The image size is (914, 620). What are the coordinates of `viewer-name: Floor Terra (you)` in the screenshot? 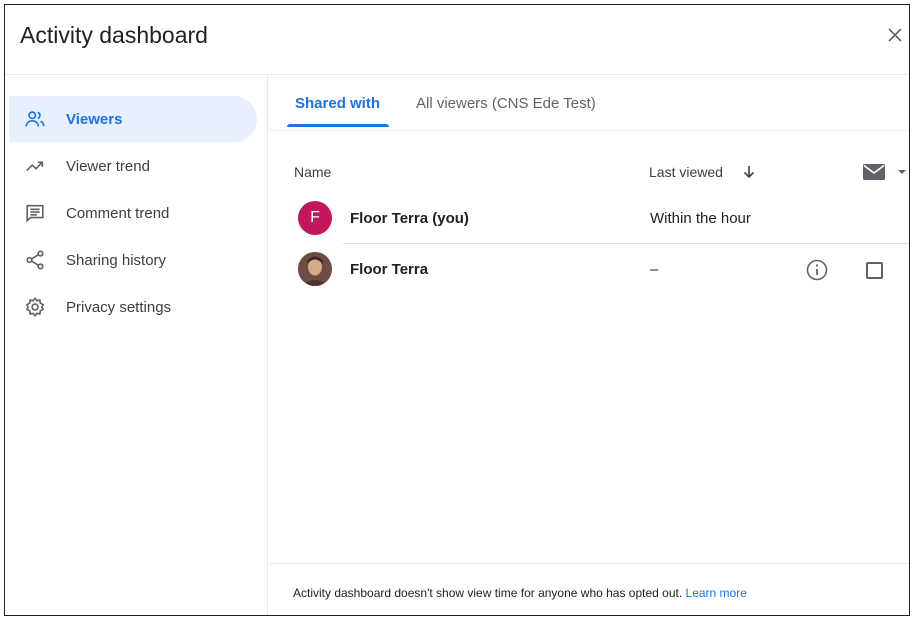 It's located at (409, 218).